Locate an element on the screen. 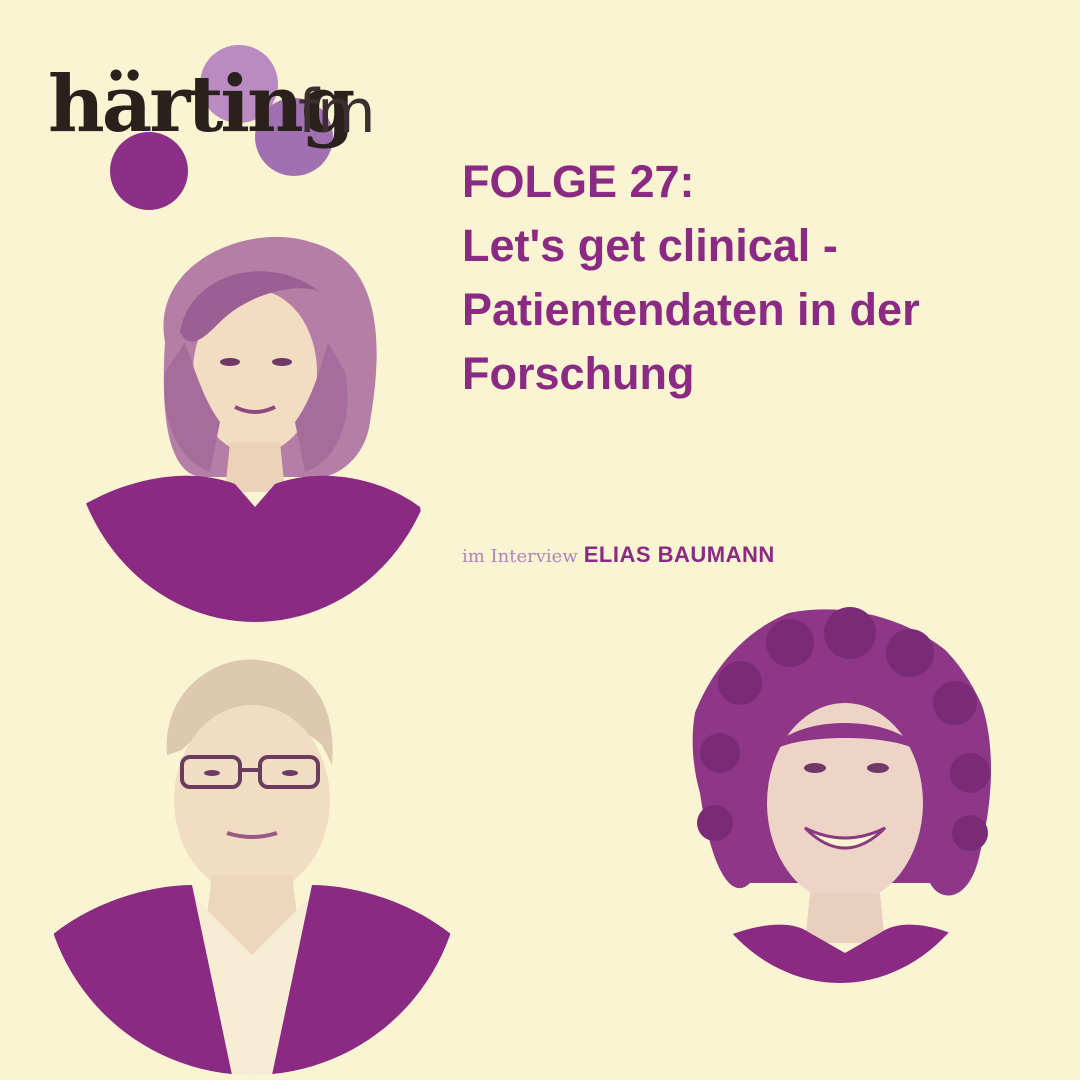  episode-title-line: Forschung is located at coordinates (578, 373).